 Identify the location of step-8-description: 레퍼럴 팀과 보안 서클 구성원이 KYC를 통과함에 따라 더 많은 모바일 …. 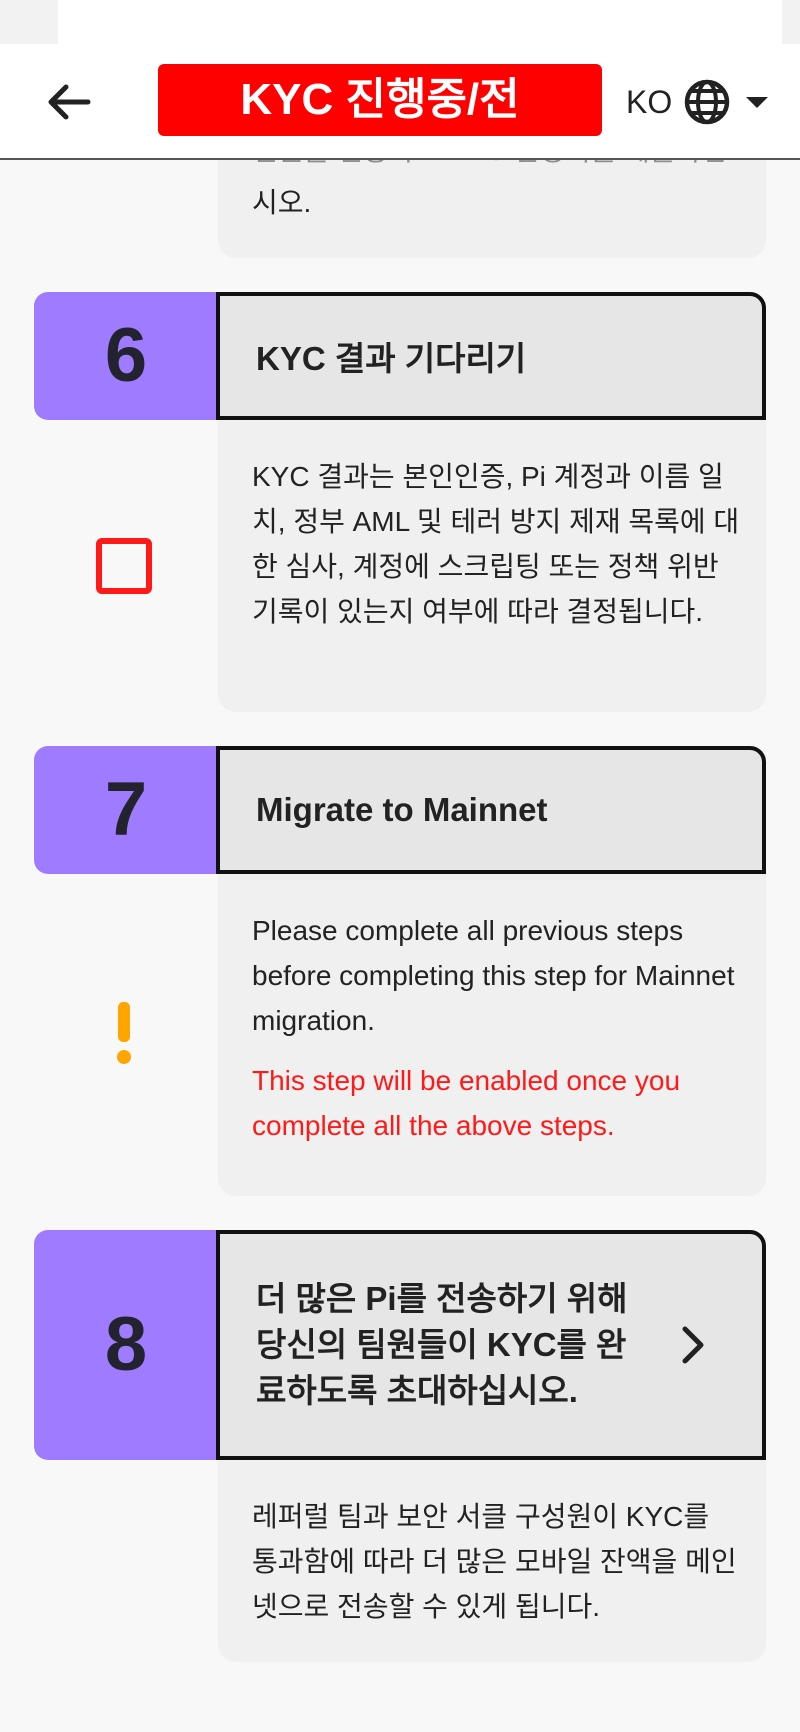
(494, 1561).